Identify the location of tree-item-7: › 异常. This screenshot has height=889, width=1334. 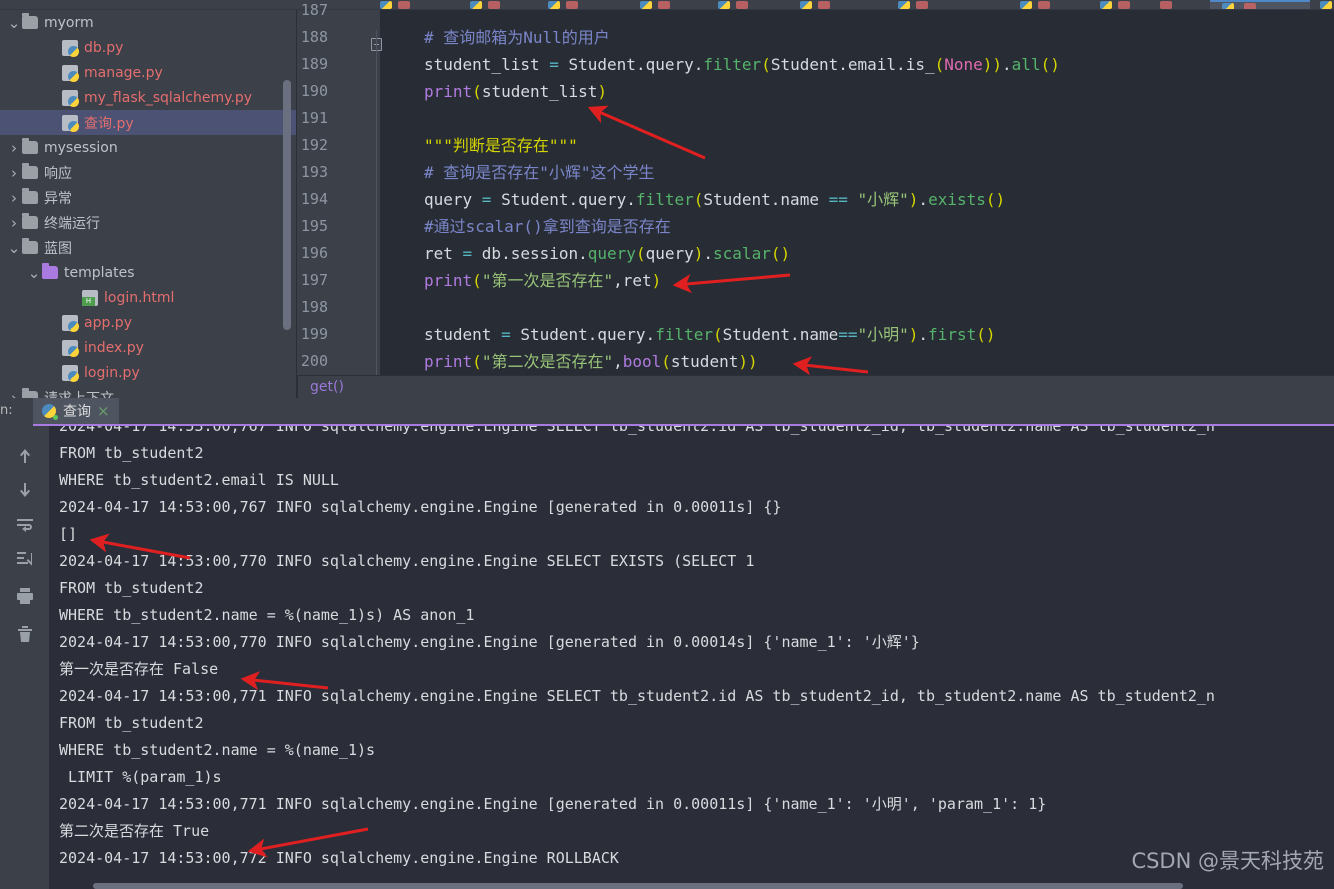
(148, 197).